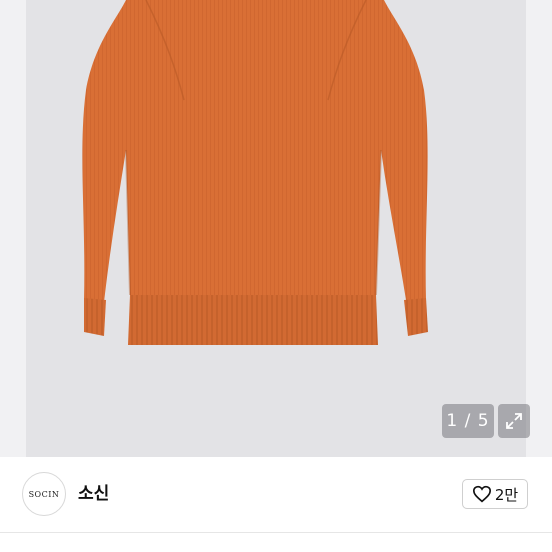  I want to click on seller-bar: SOCIN 소신 2만, so click(276, 494).